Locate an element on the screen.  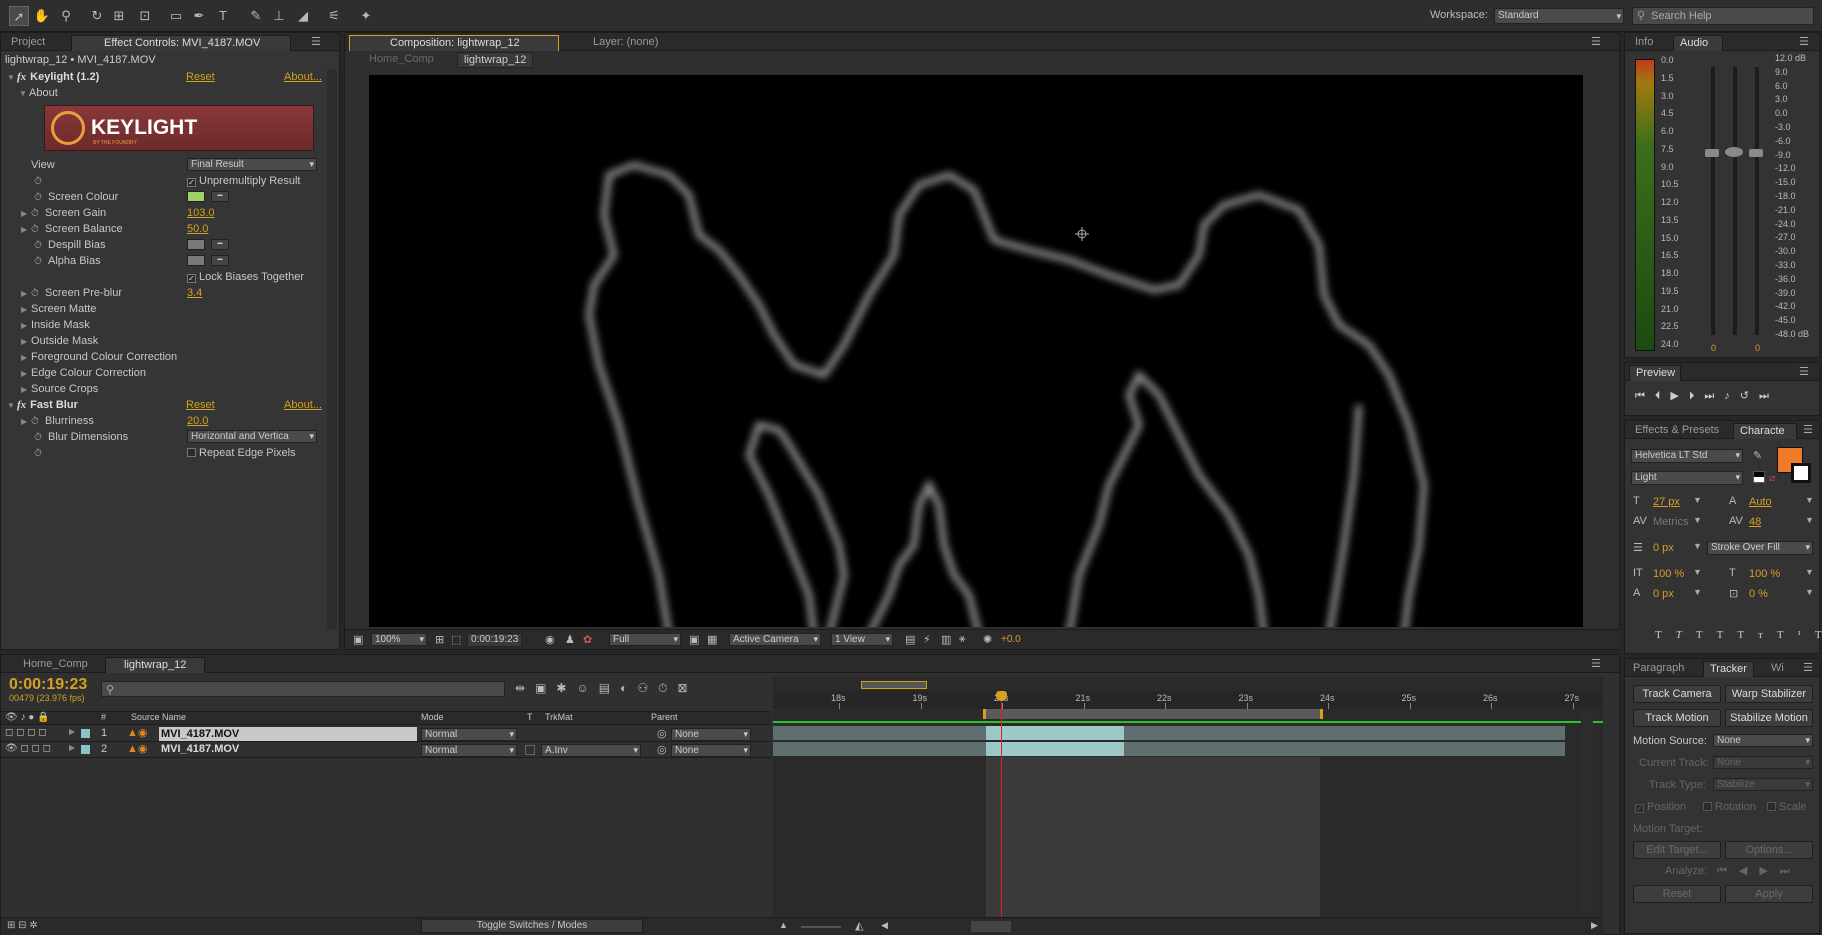
scroll-left-icon: ◀ is located at coordinates (884, 925).